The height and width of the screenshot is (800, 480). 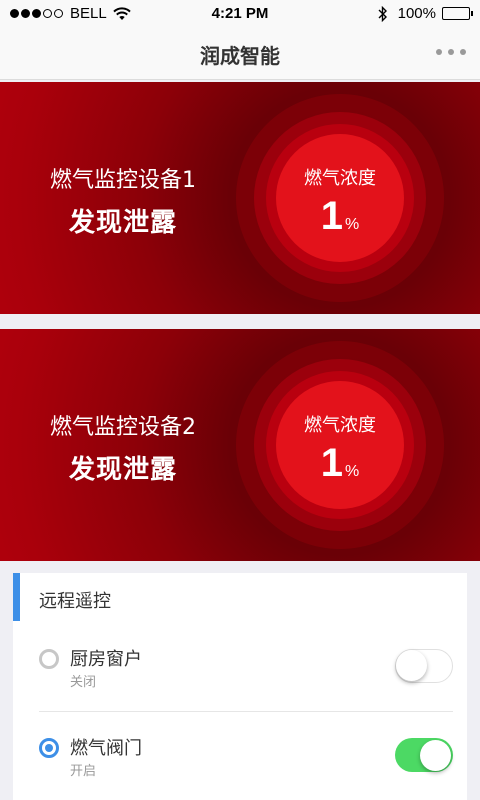 I want to click on panel-header: 远程遥控, so click(x=240, y=598).